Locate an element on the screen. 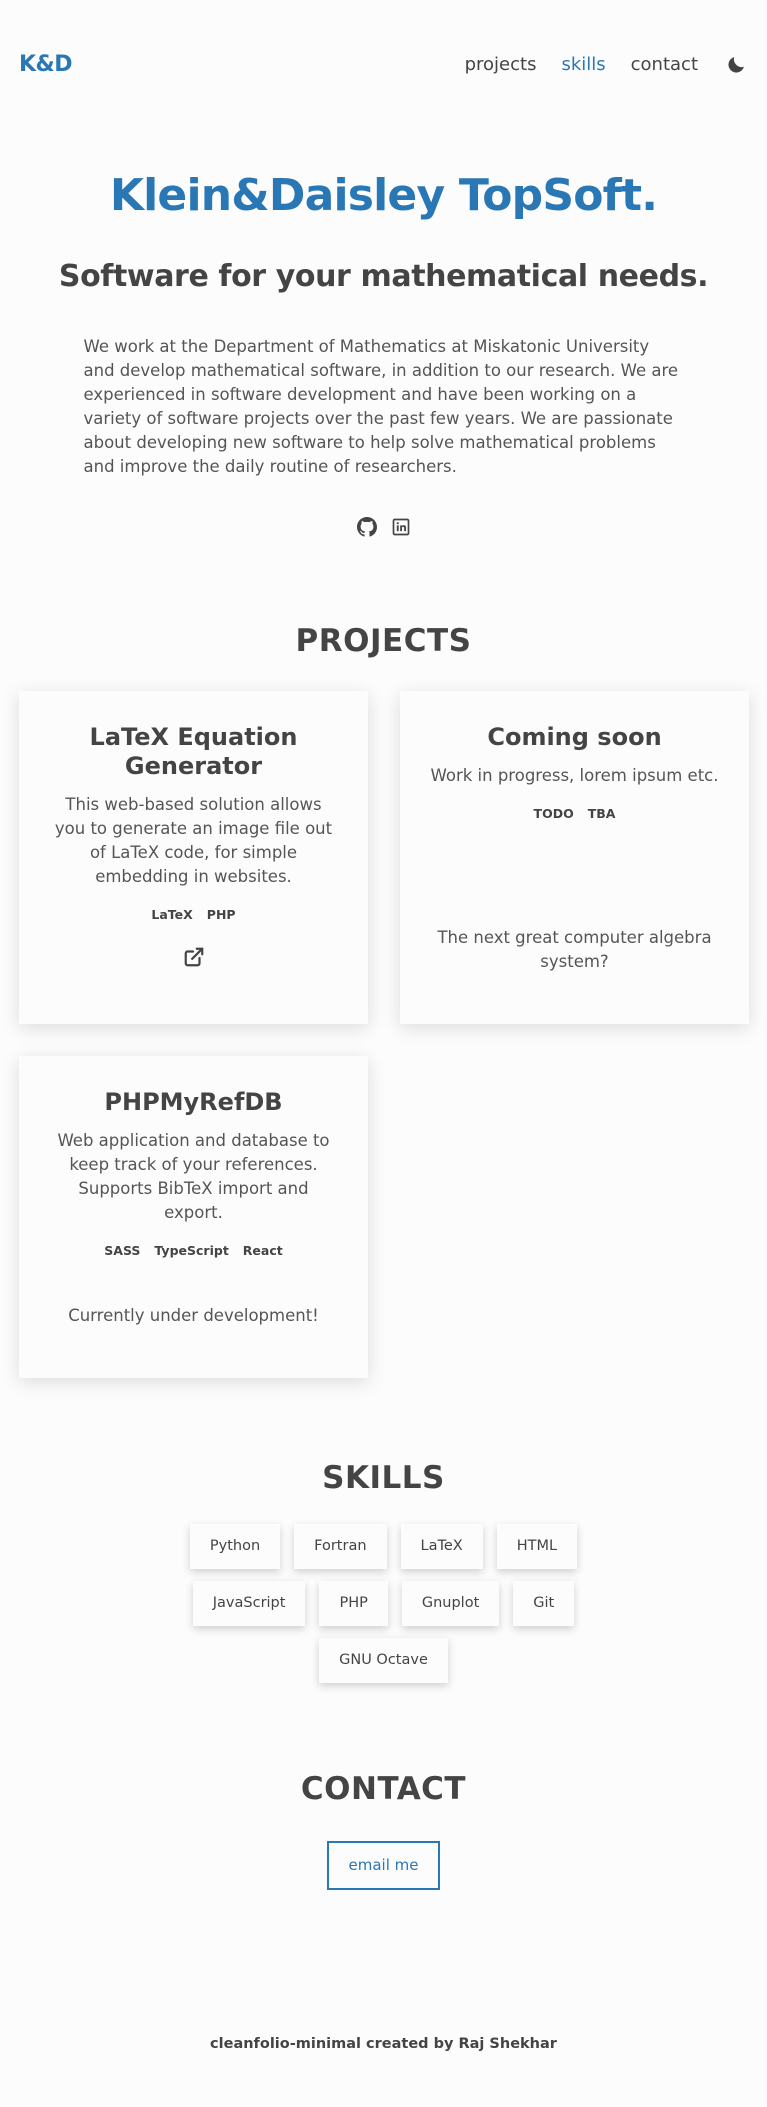 The width and height of the screenshot is (767, 2107). project-stack: TODO TBA is located at coordinates (575, 813).